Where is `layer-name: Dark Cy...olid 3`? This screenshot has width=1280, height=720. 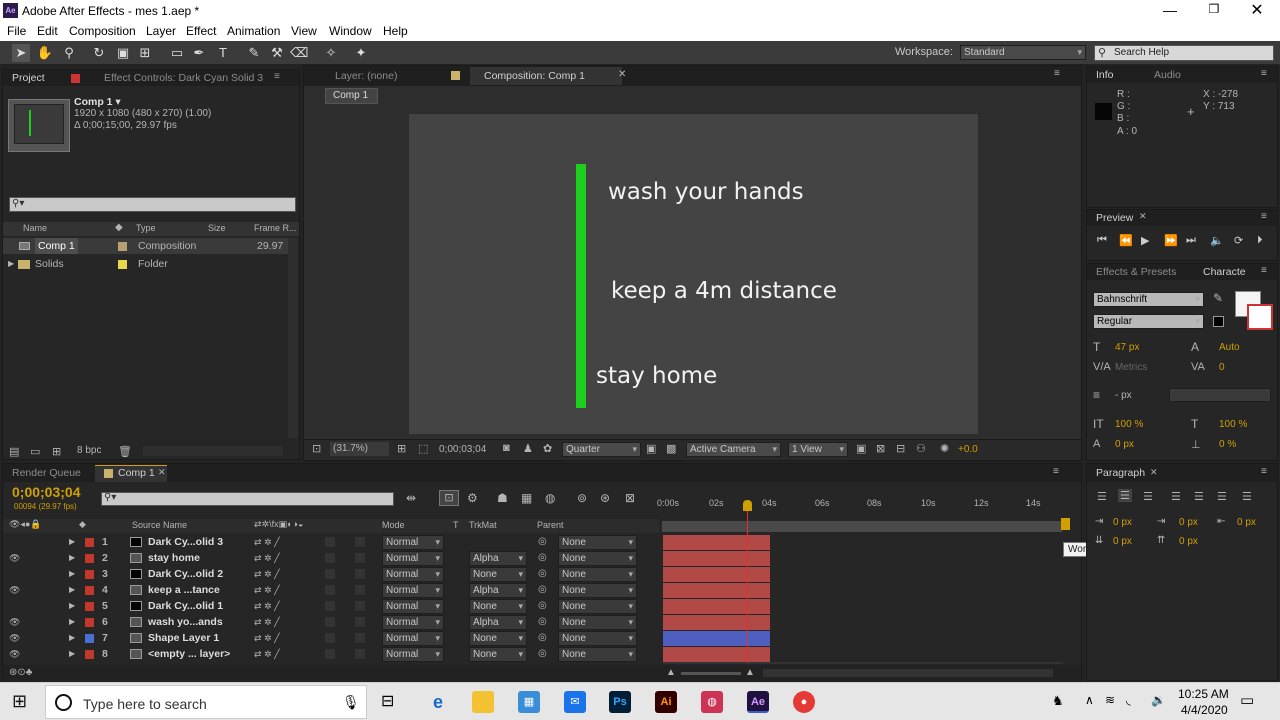
layer-name: Dark Cy...olid 3 is located at coordinates (198, 542).